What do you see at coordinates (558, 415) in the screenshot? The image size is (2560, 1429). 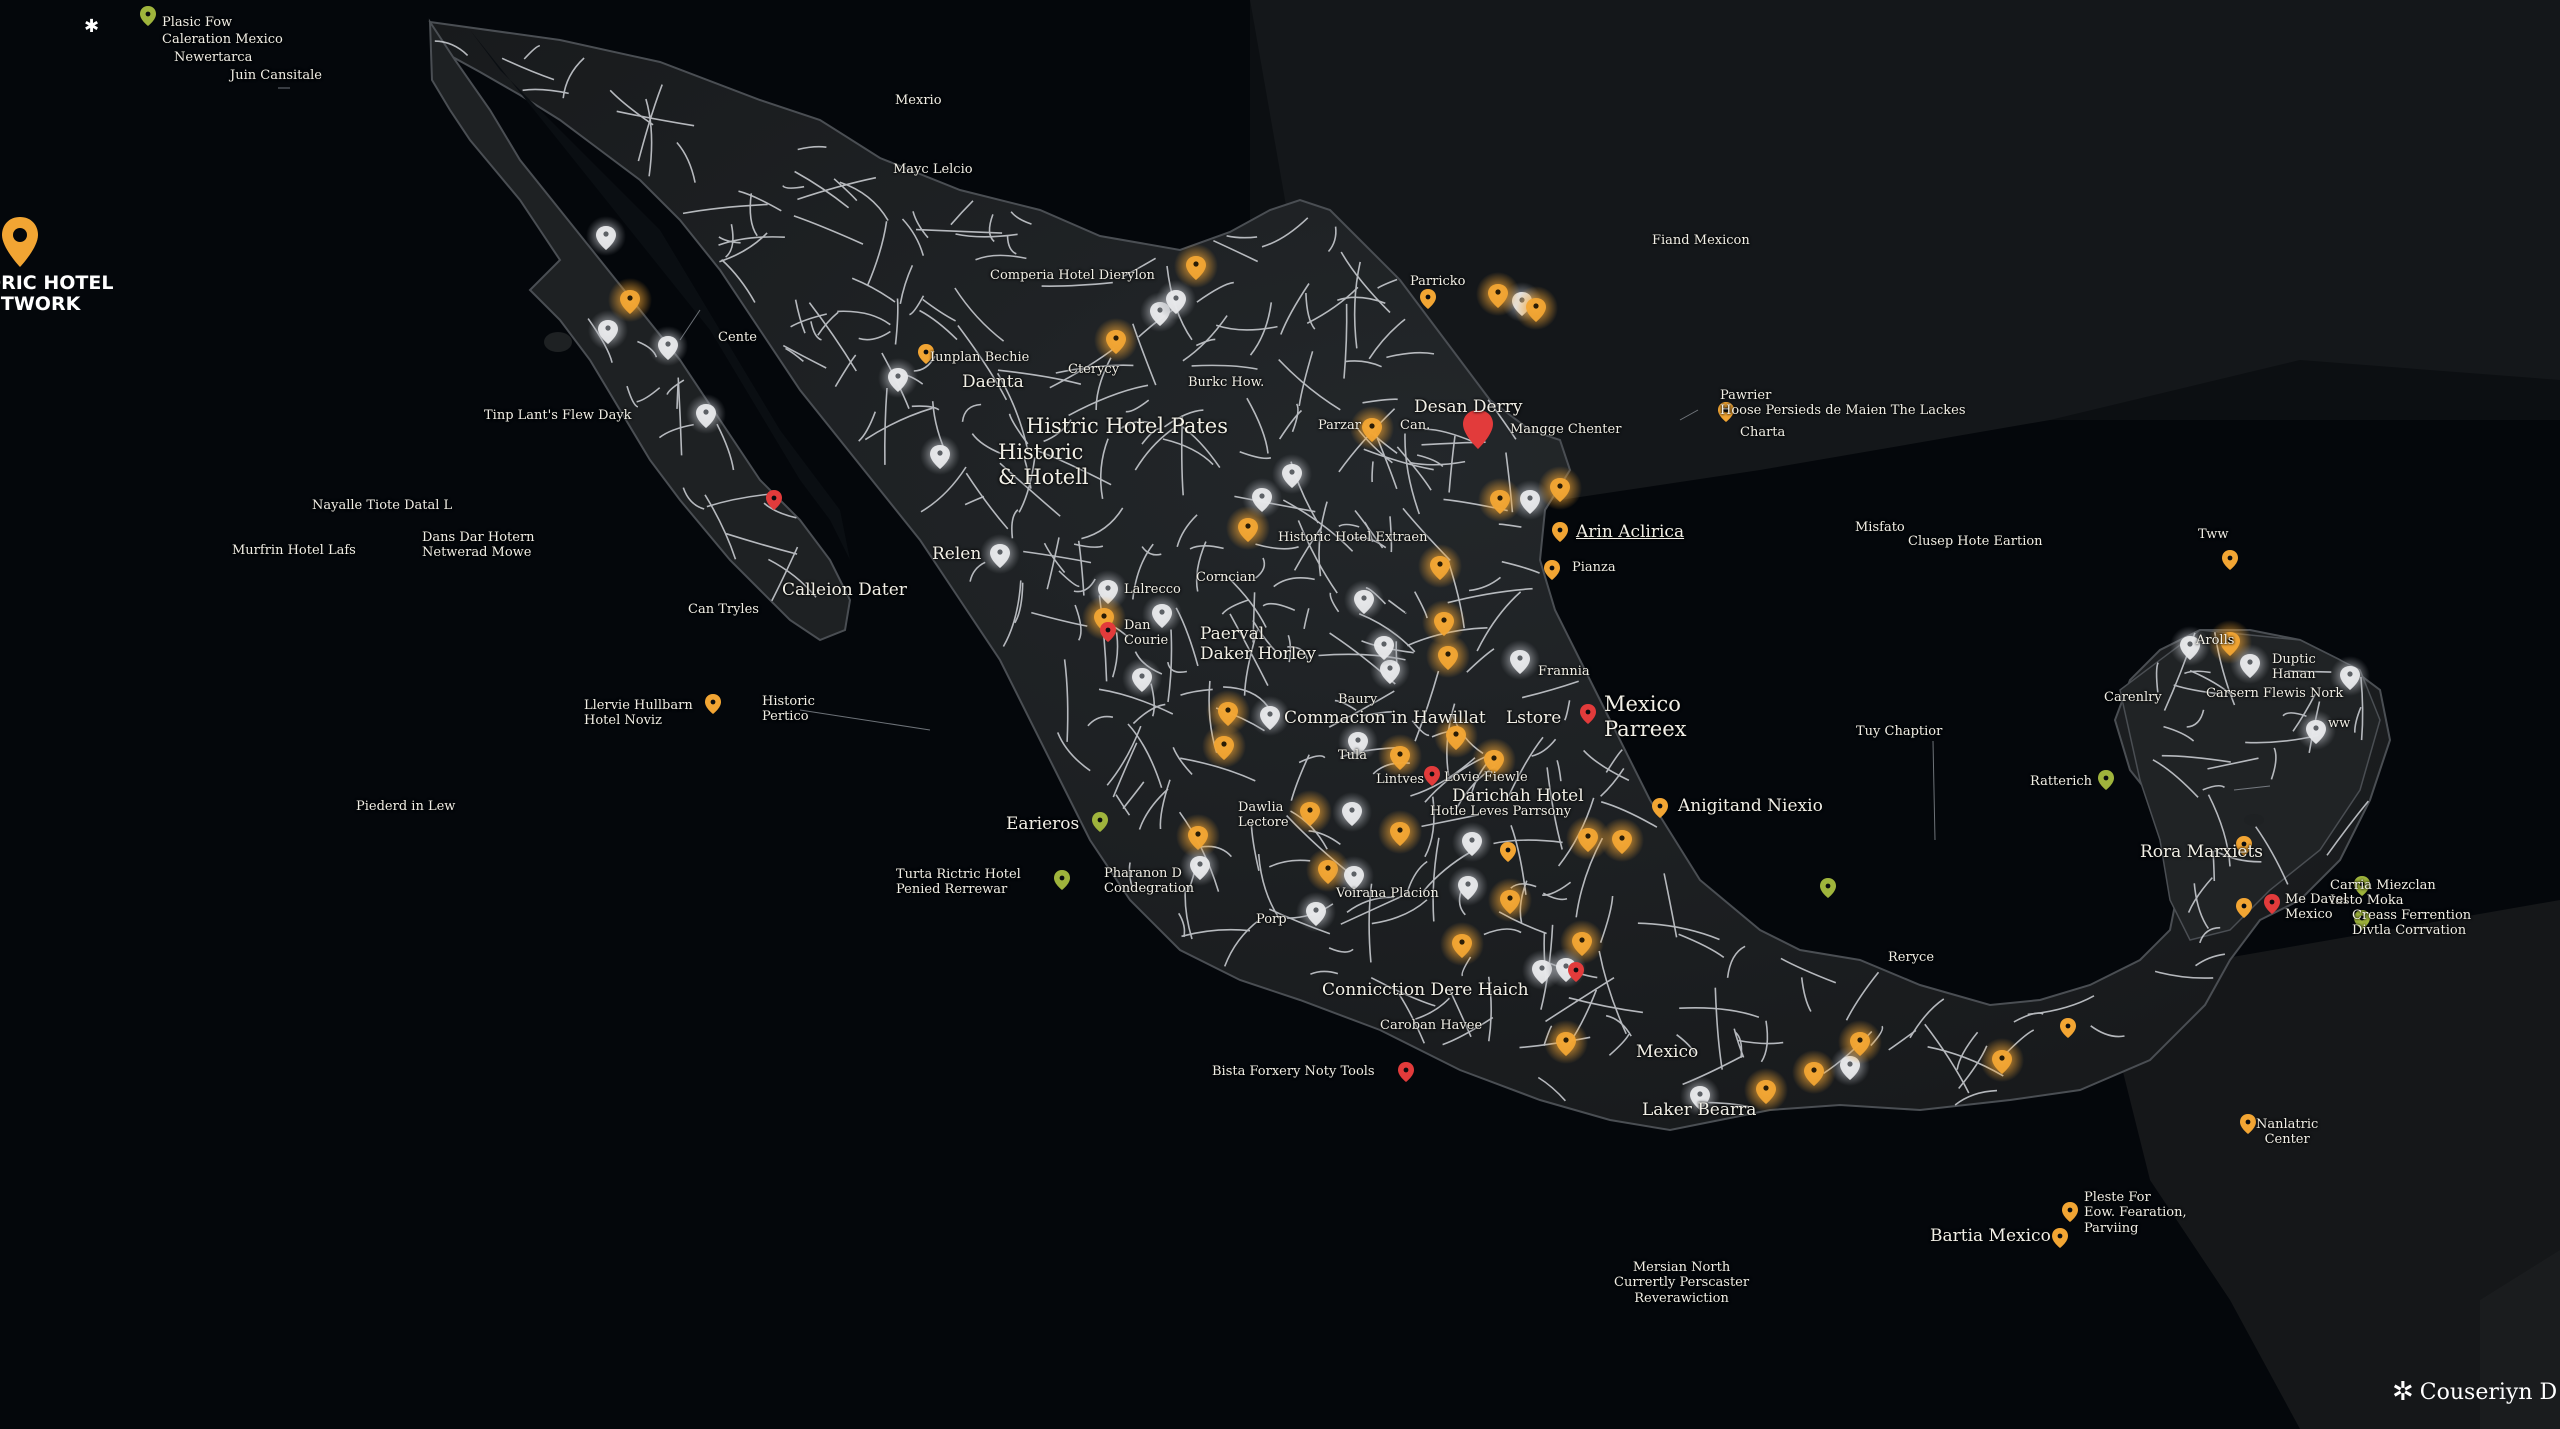 I see `map-label: Tinp Lant's Flew Dayk` at bounding box center [558, 415].